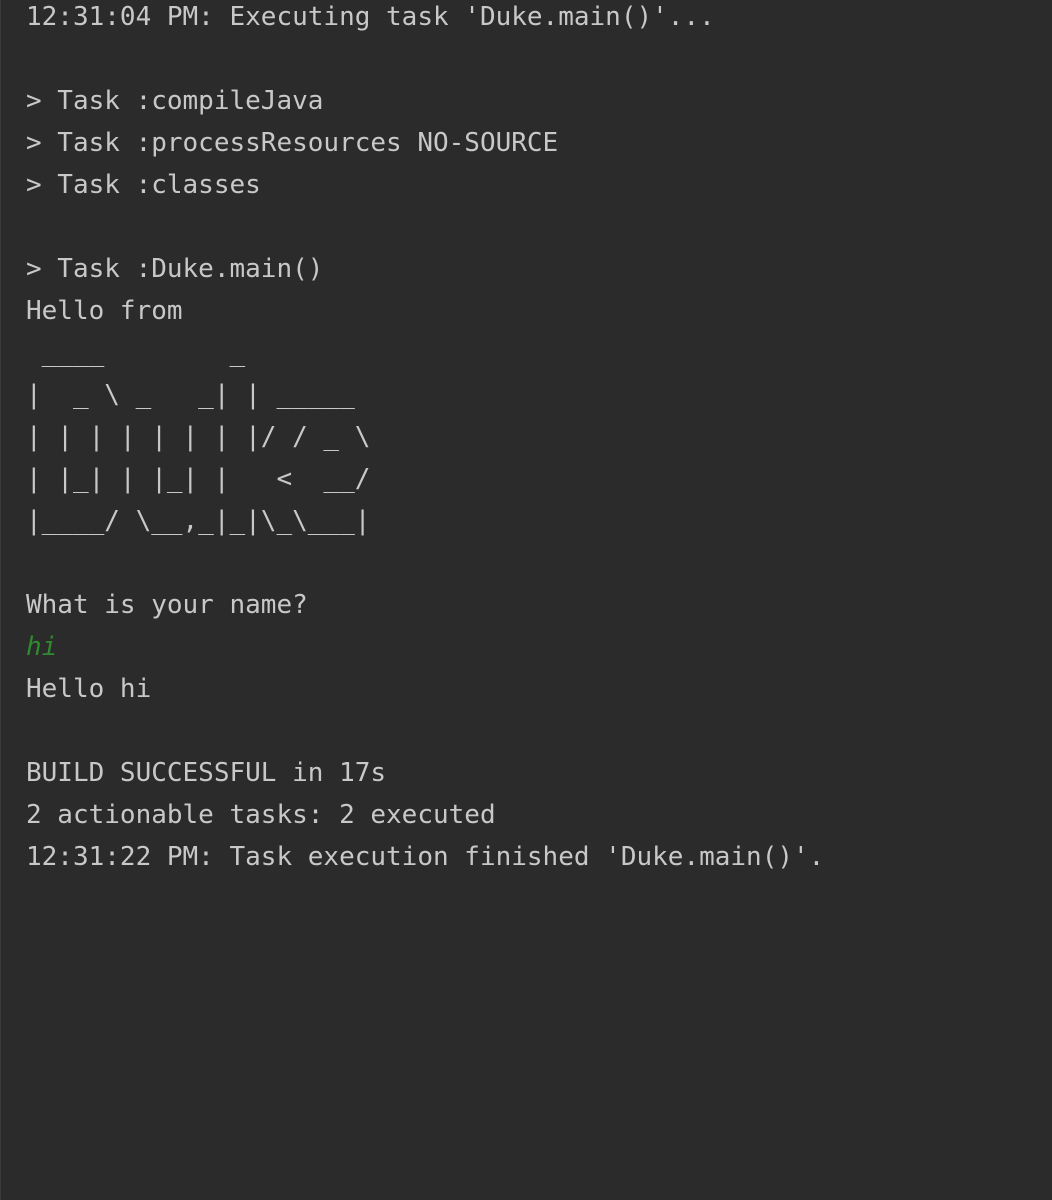 This screenshot has height=1200, width=1052. I want to click on console-line-greeting: Hello hi, so click(89, 689).